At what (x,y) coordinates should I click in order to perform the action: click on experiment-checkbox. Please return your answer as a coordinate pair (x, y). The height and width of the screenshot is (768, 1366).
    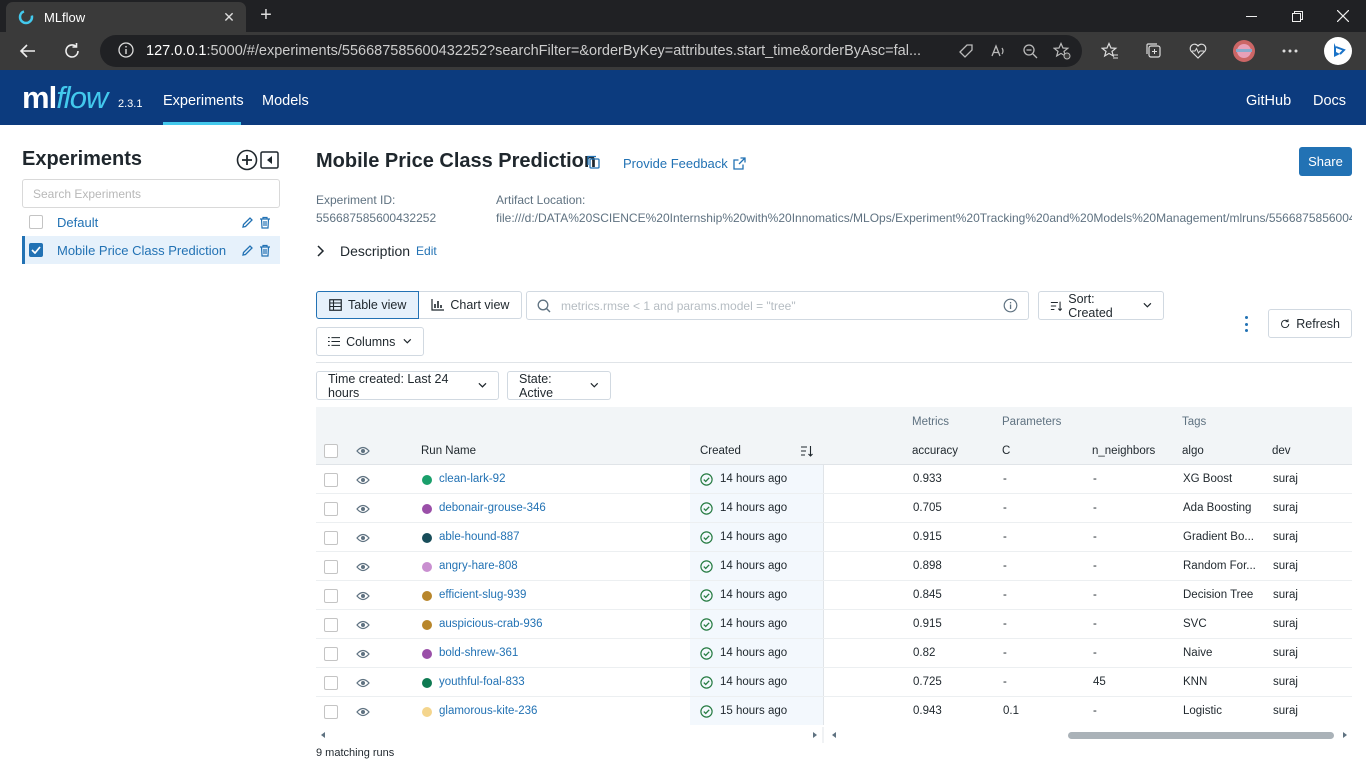
    Looking at the image, I should click on (36, 222).